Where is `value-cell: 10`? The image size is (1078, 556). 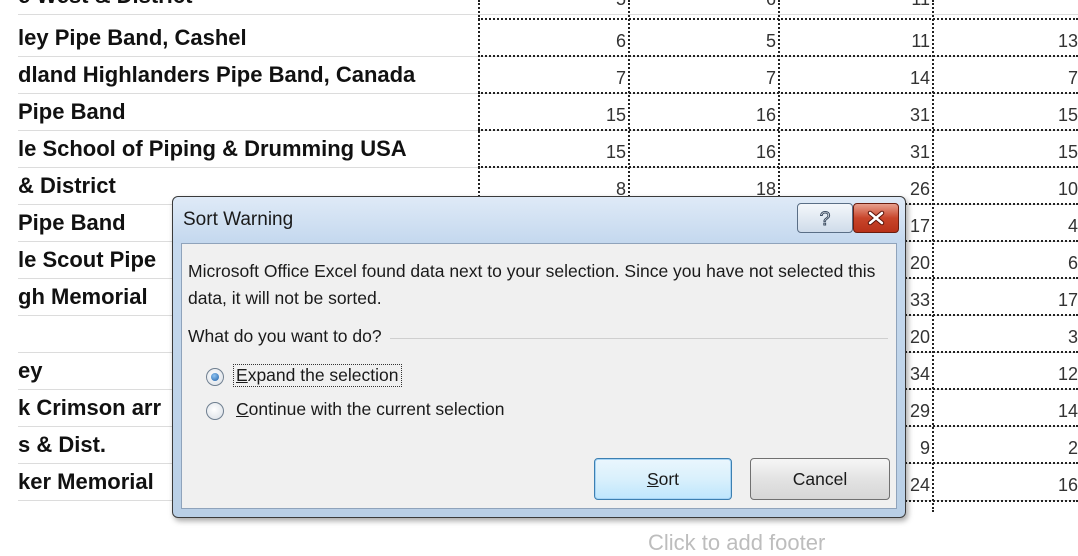
value-cell: 10 is located at coordinates (1006, 186).